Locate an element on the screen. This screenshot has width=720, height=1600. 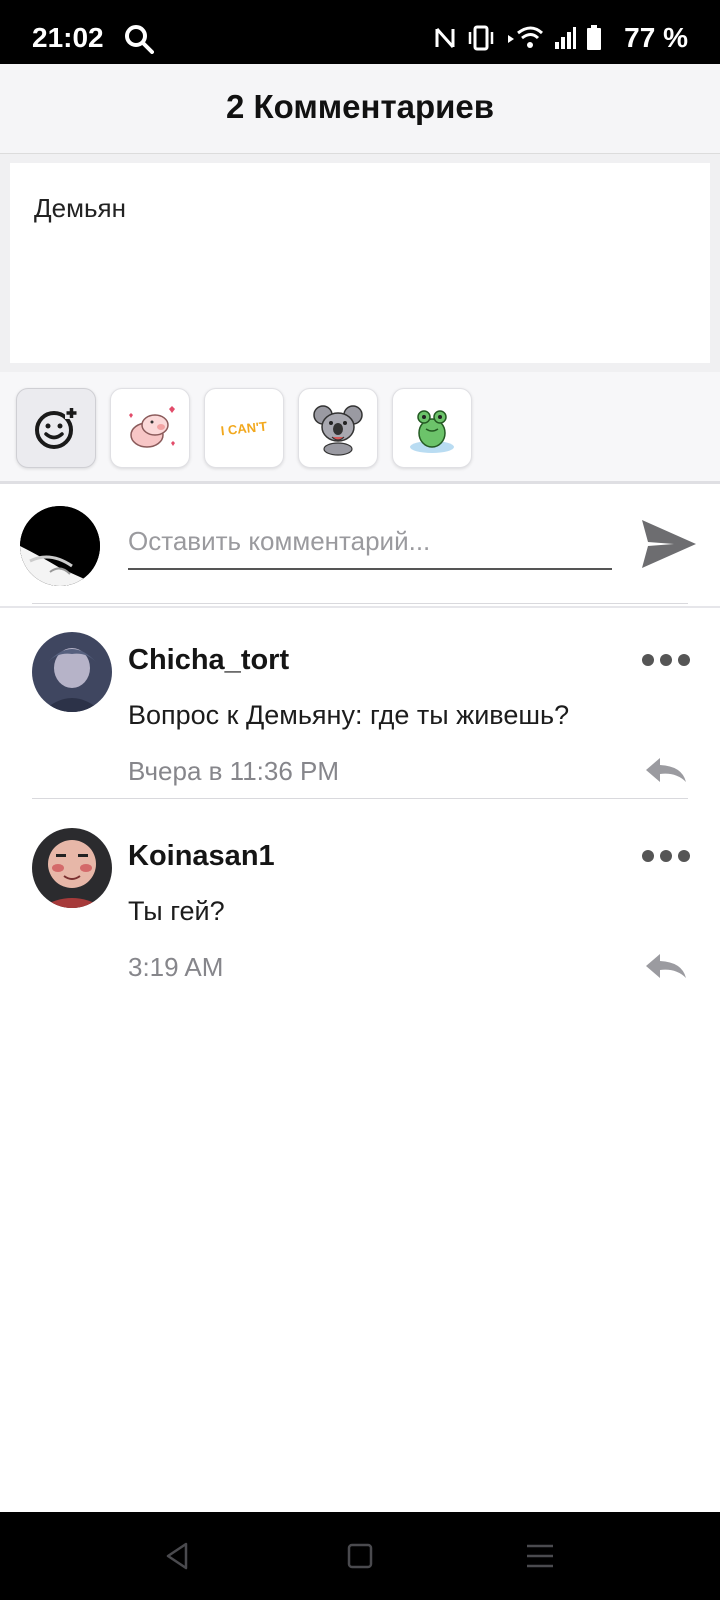
comment-text: Ты гей? is located at coordinates (176, 911).